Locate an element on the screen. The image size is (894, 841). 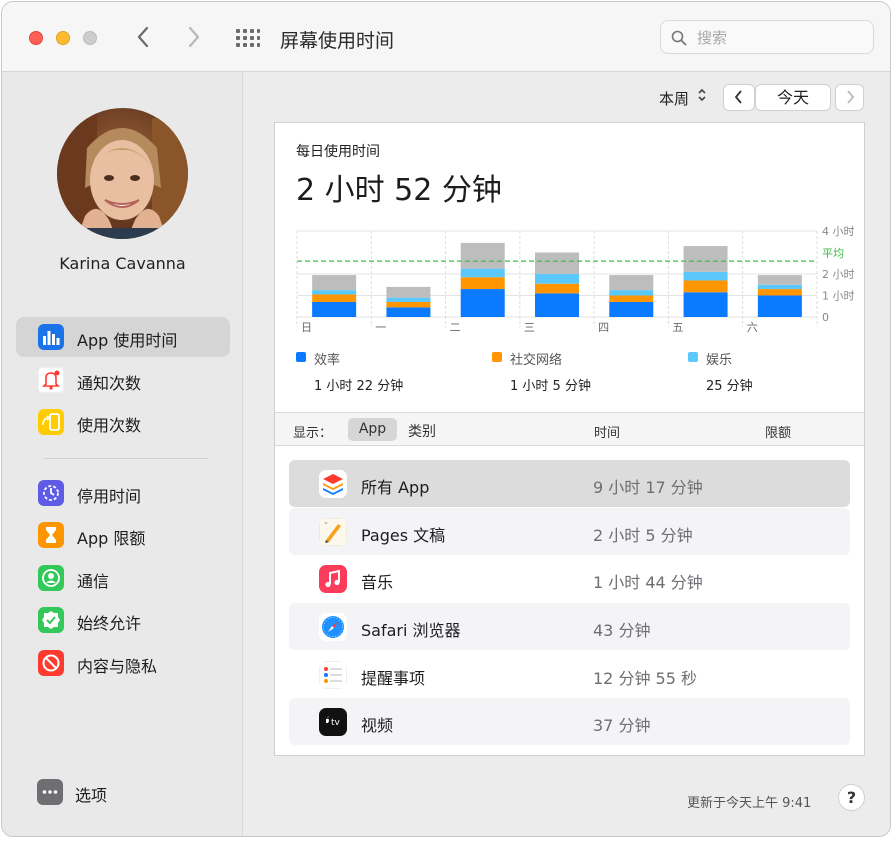
sidebar-item-label: 通知次数 is located at coordinates (109, 383).